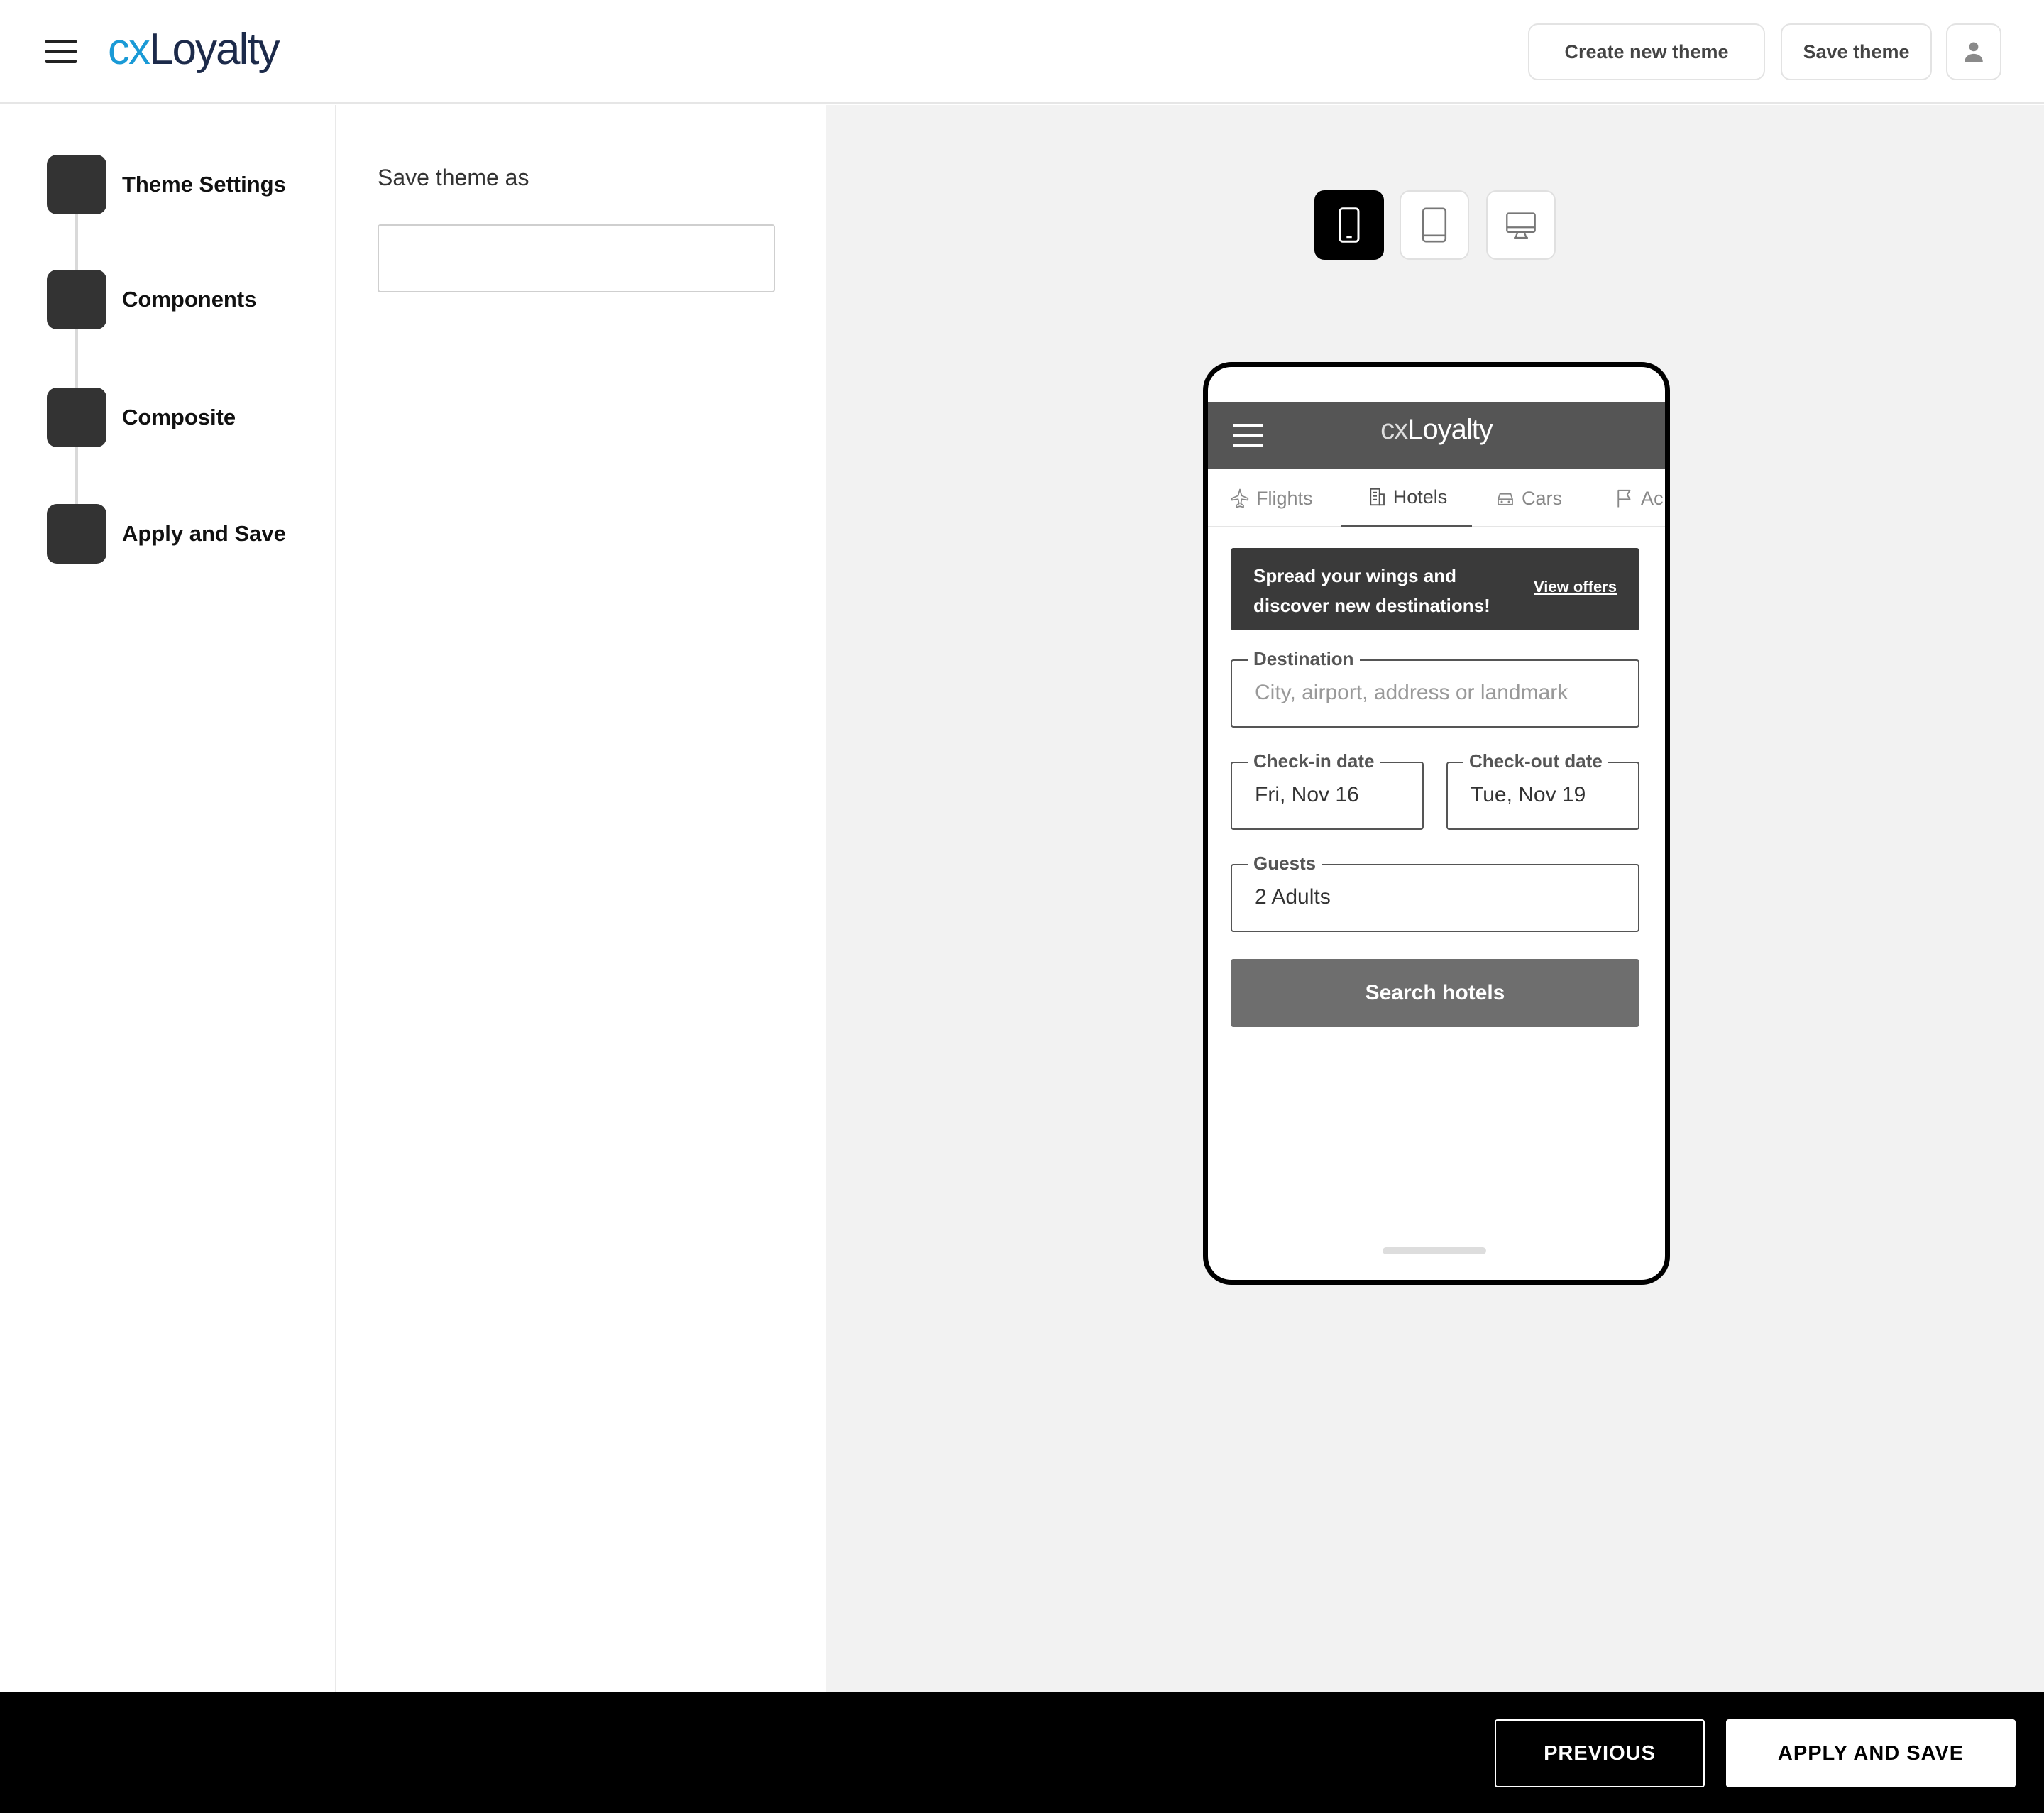 The image size is (2044, 1813). I want to click on footer-bar: PREVIOUS APPLY AND SAVE, so click(1022, 1752).